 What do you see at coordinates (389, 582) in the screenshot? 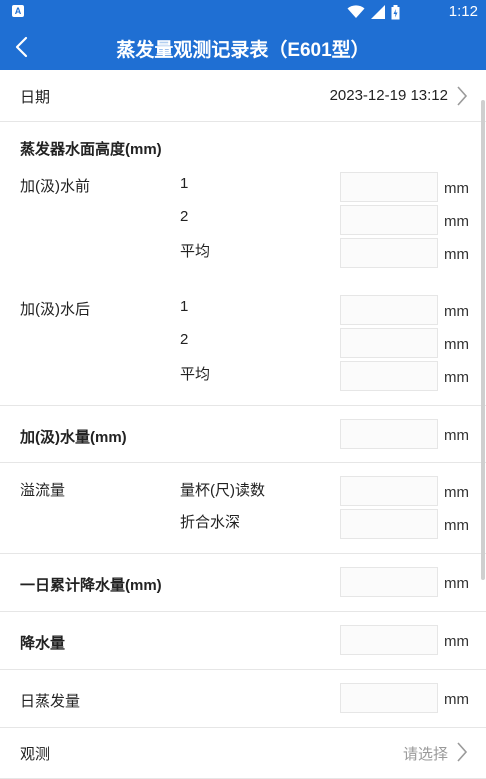
I see `daily-precip-input` at bounding box center [389, 582].